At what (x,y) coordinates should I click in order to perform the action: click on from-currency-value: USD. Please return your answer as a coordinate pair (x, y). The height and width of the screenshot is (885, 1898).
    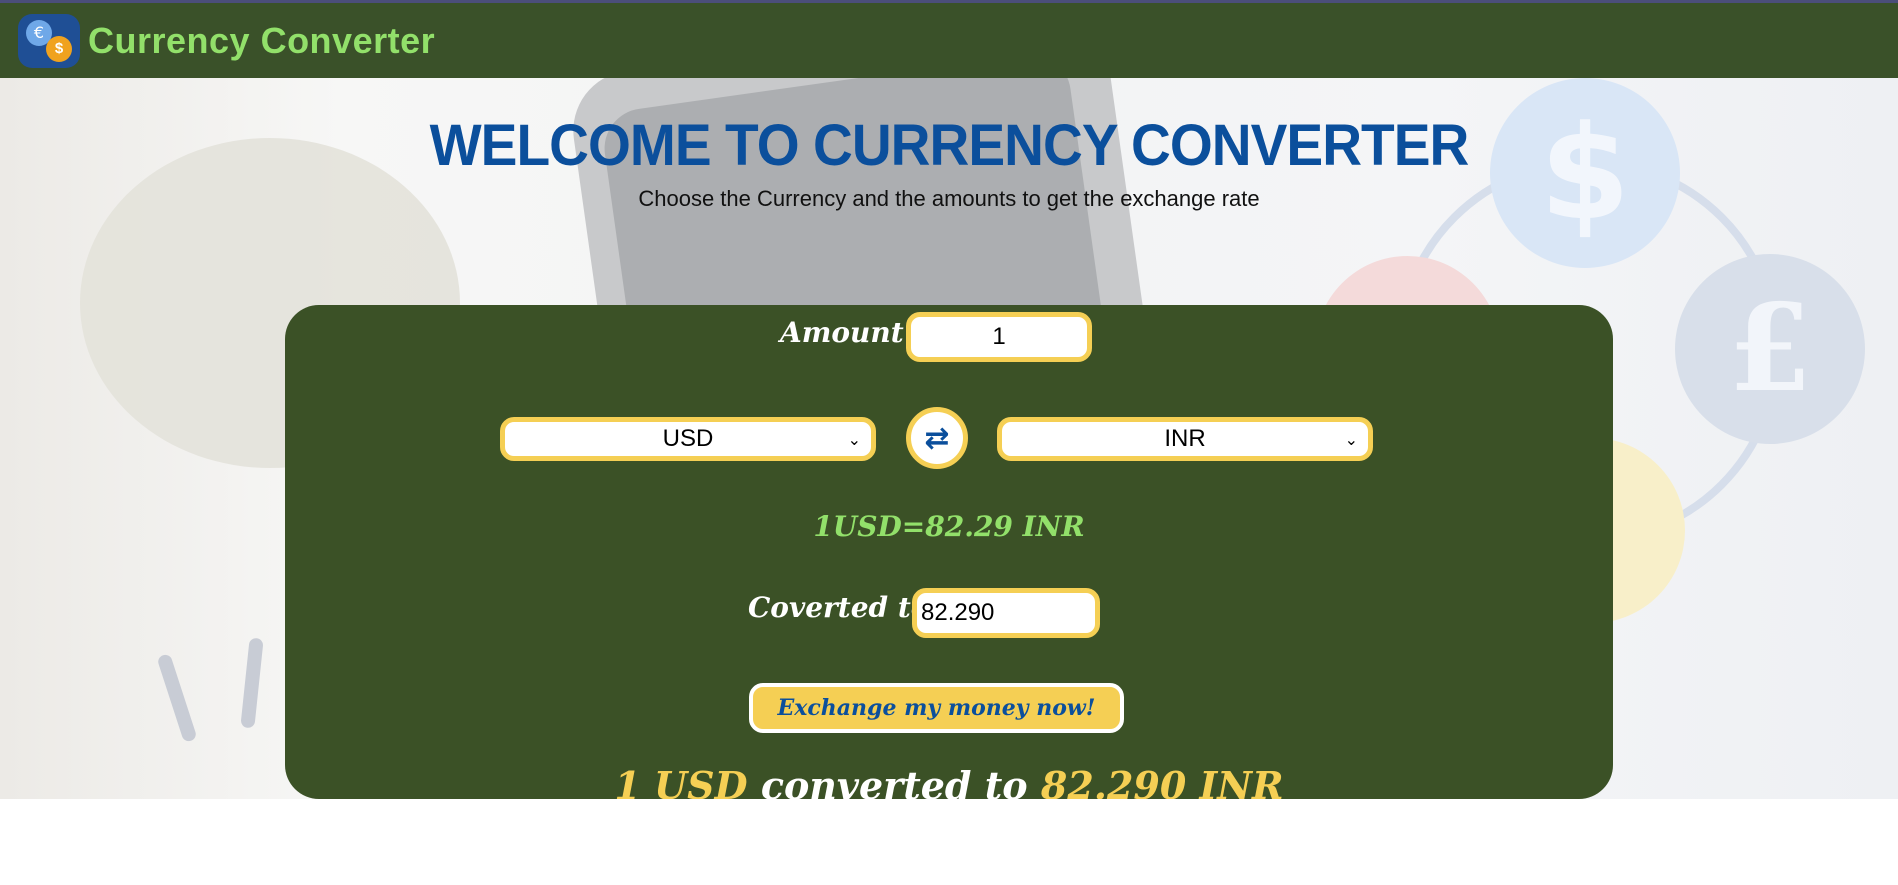
    Looking at the image, I should click on (688, 438).